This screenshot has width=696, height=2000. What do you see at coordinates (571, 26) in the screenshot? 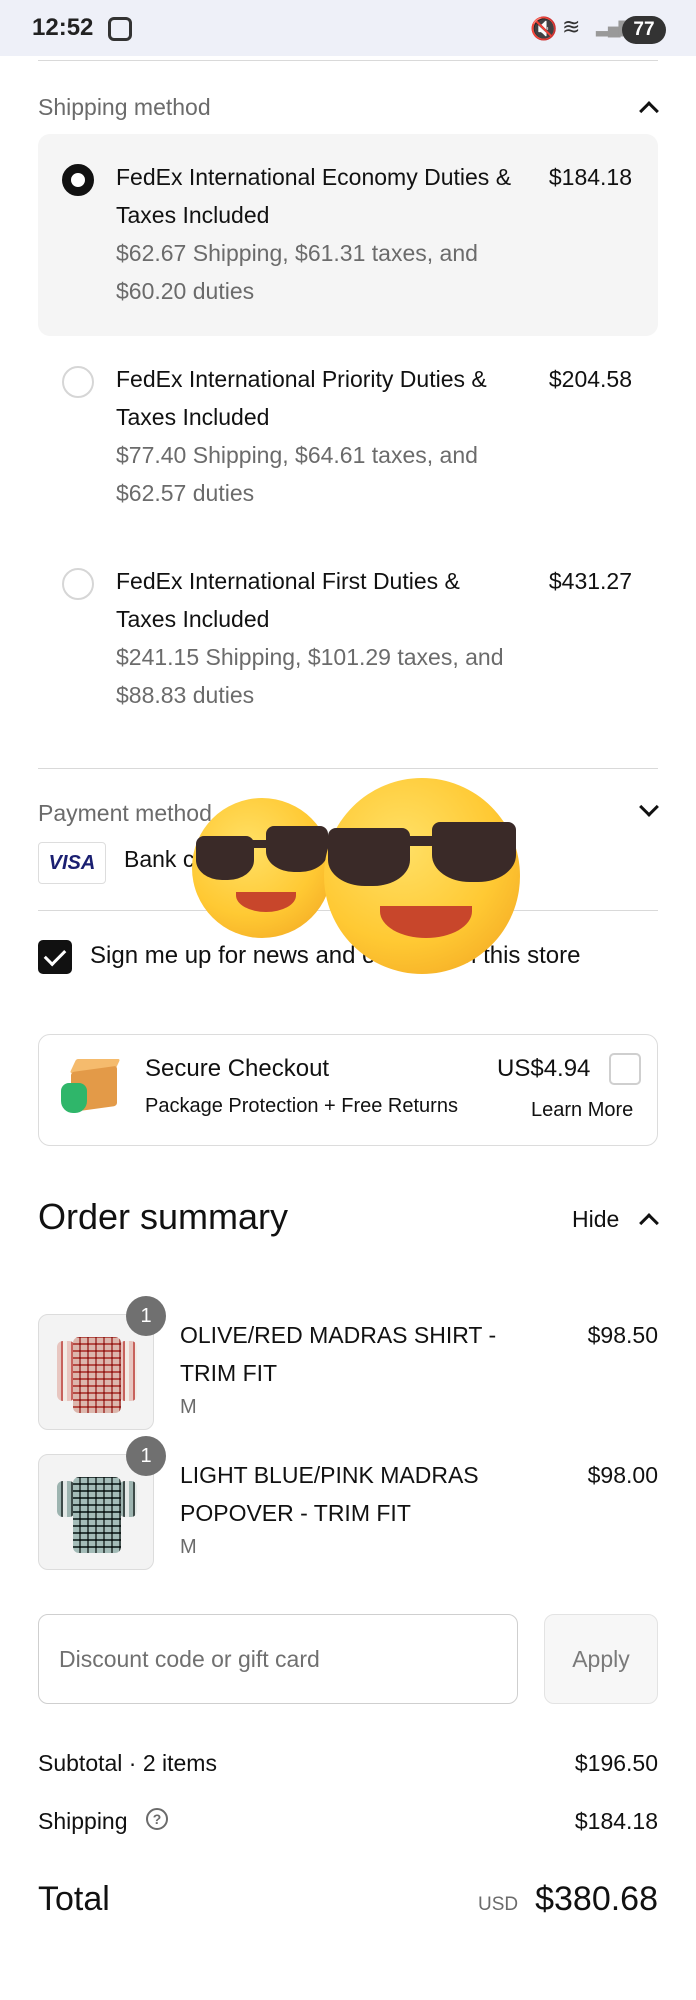
I see `wifi-icon: ≋` at bounding box center [571, 26].